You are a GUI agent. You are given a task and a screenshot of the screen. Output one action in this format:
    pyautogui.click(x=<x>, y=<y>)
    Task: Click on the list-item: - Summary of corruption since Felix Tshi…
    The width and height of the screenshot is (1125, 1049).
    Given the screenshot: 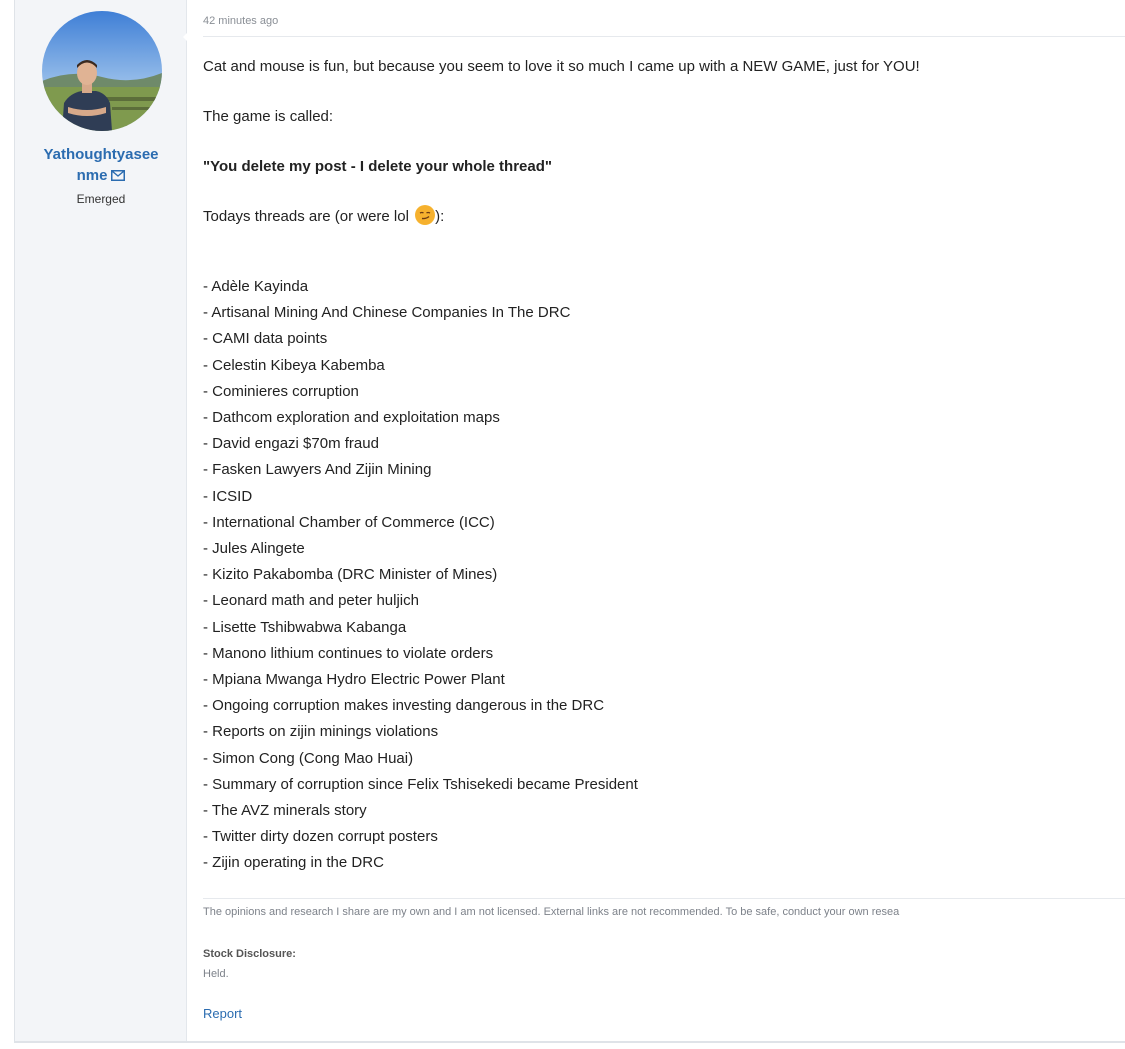 What is the action you would take?
    pyautogui.click(x=420, y=784)
    